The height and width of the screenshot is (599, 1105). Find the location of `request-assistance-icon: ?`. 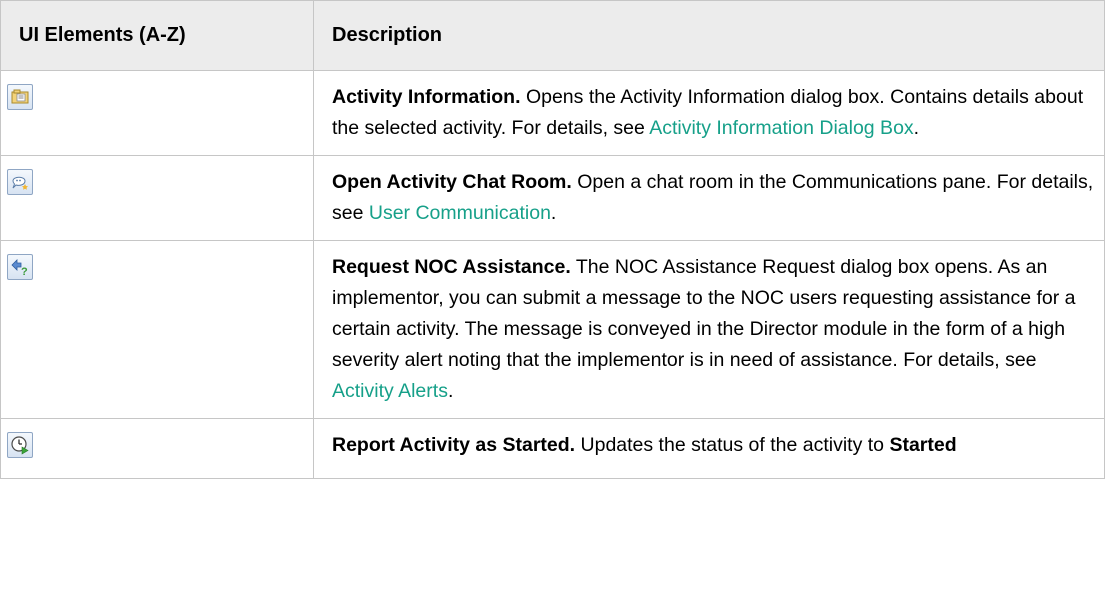

request-assistance-icon: ? is located at coordinates (20, 267).